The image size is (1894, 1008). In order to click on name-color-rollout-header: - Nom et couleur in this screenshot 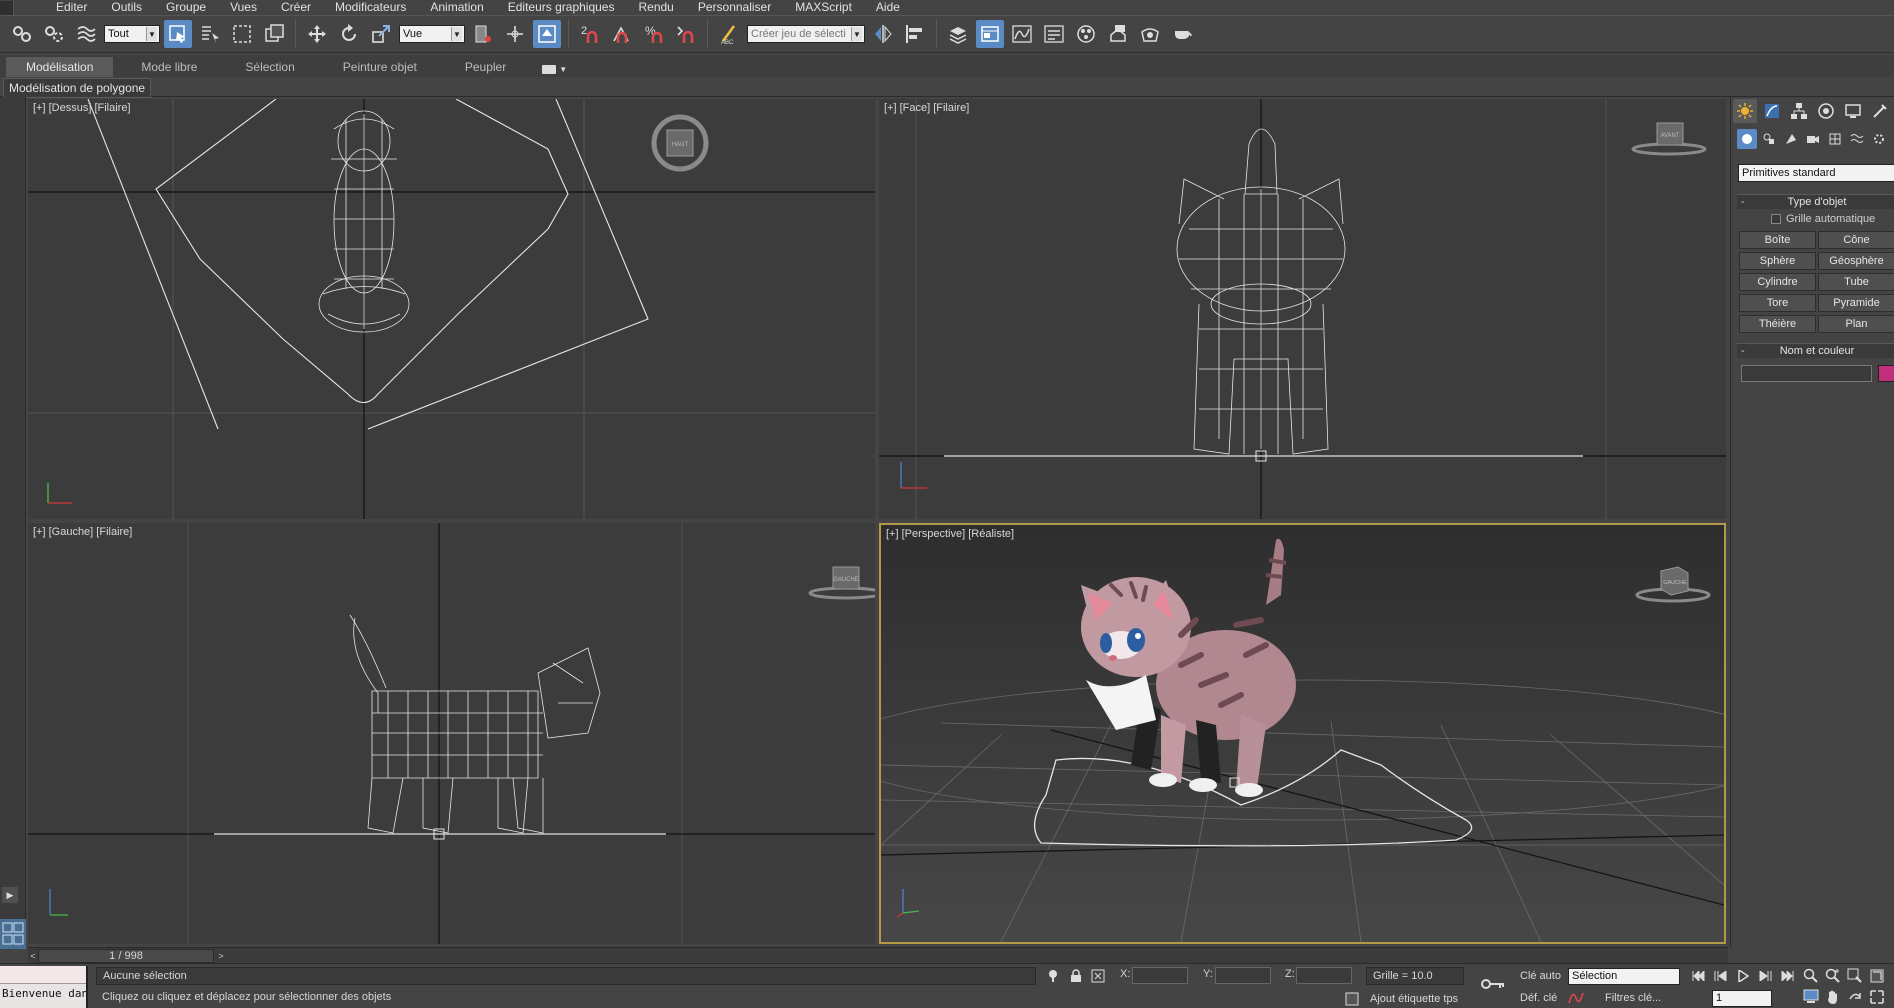, I will do `click(1815, 350)`.